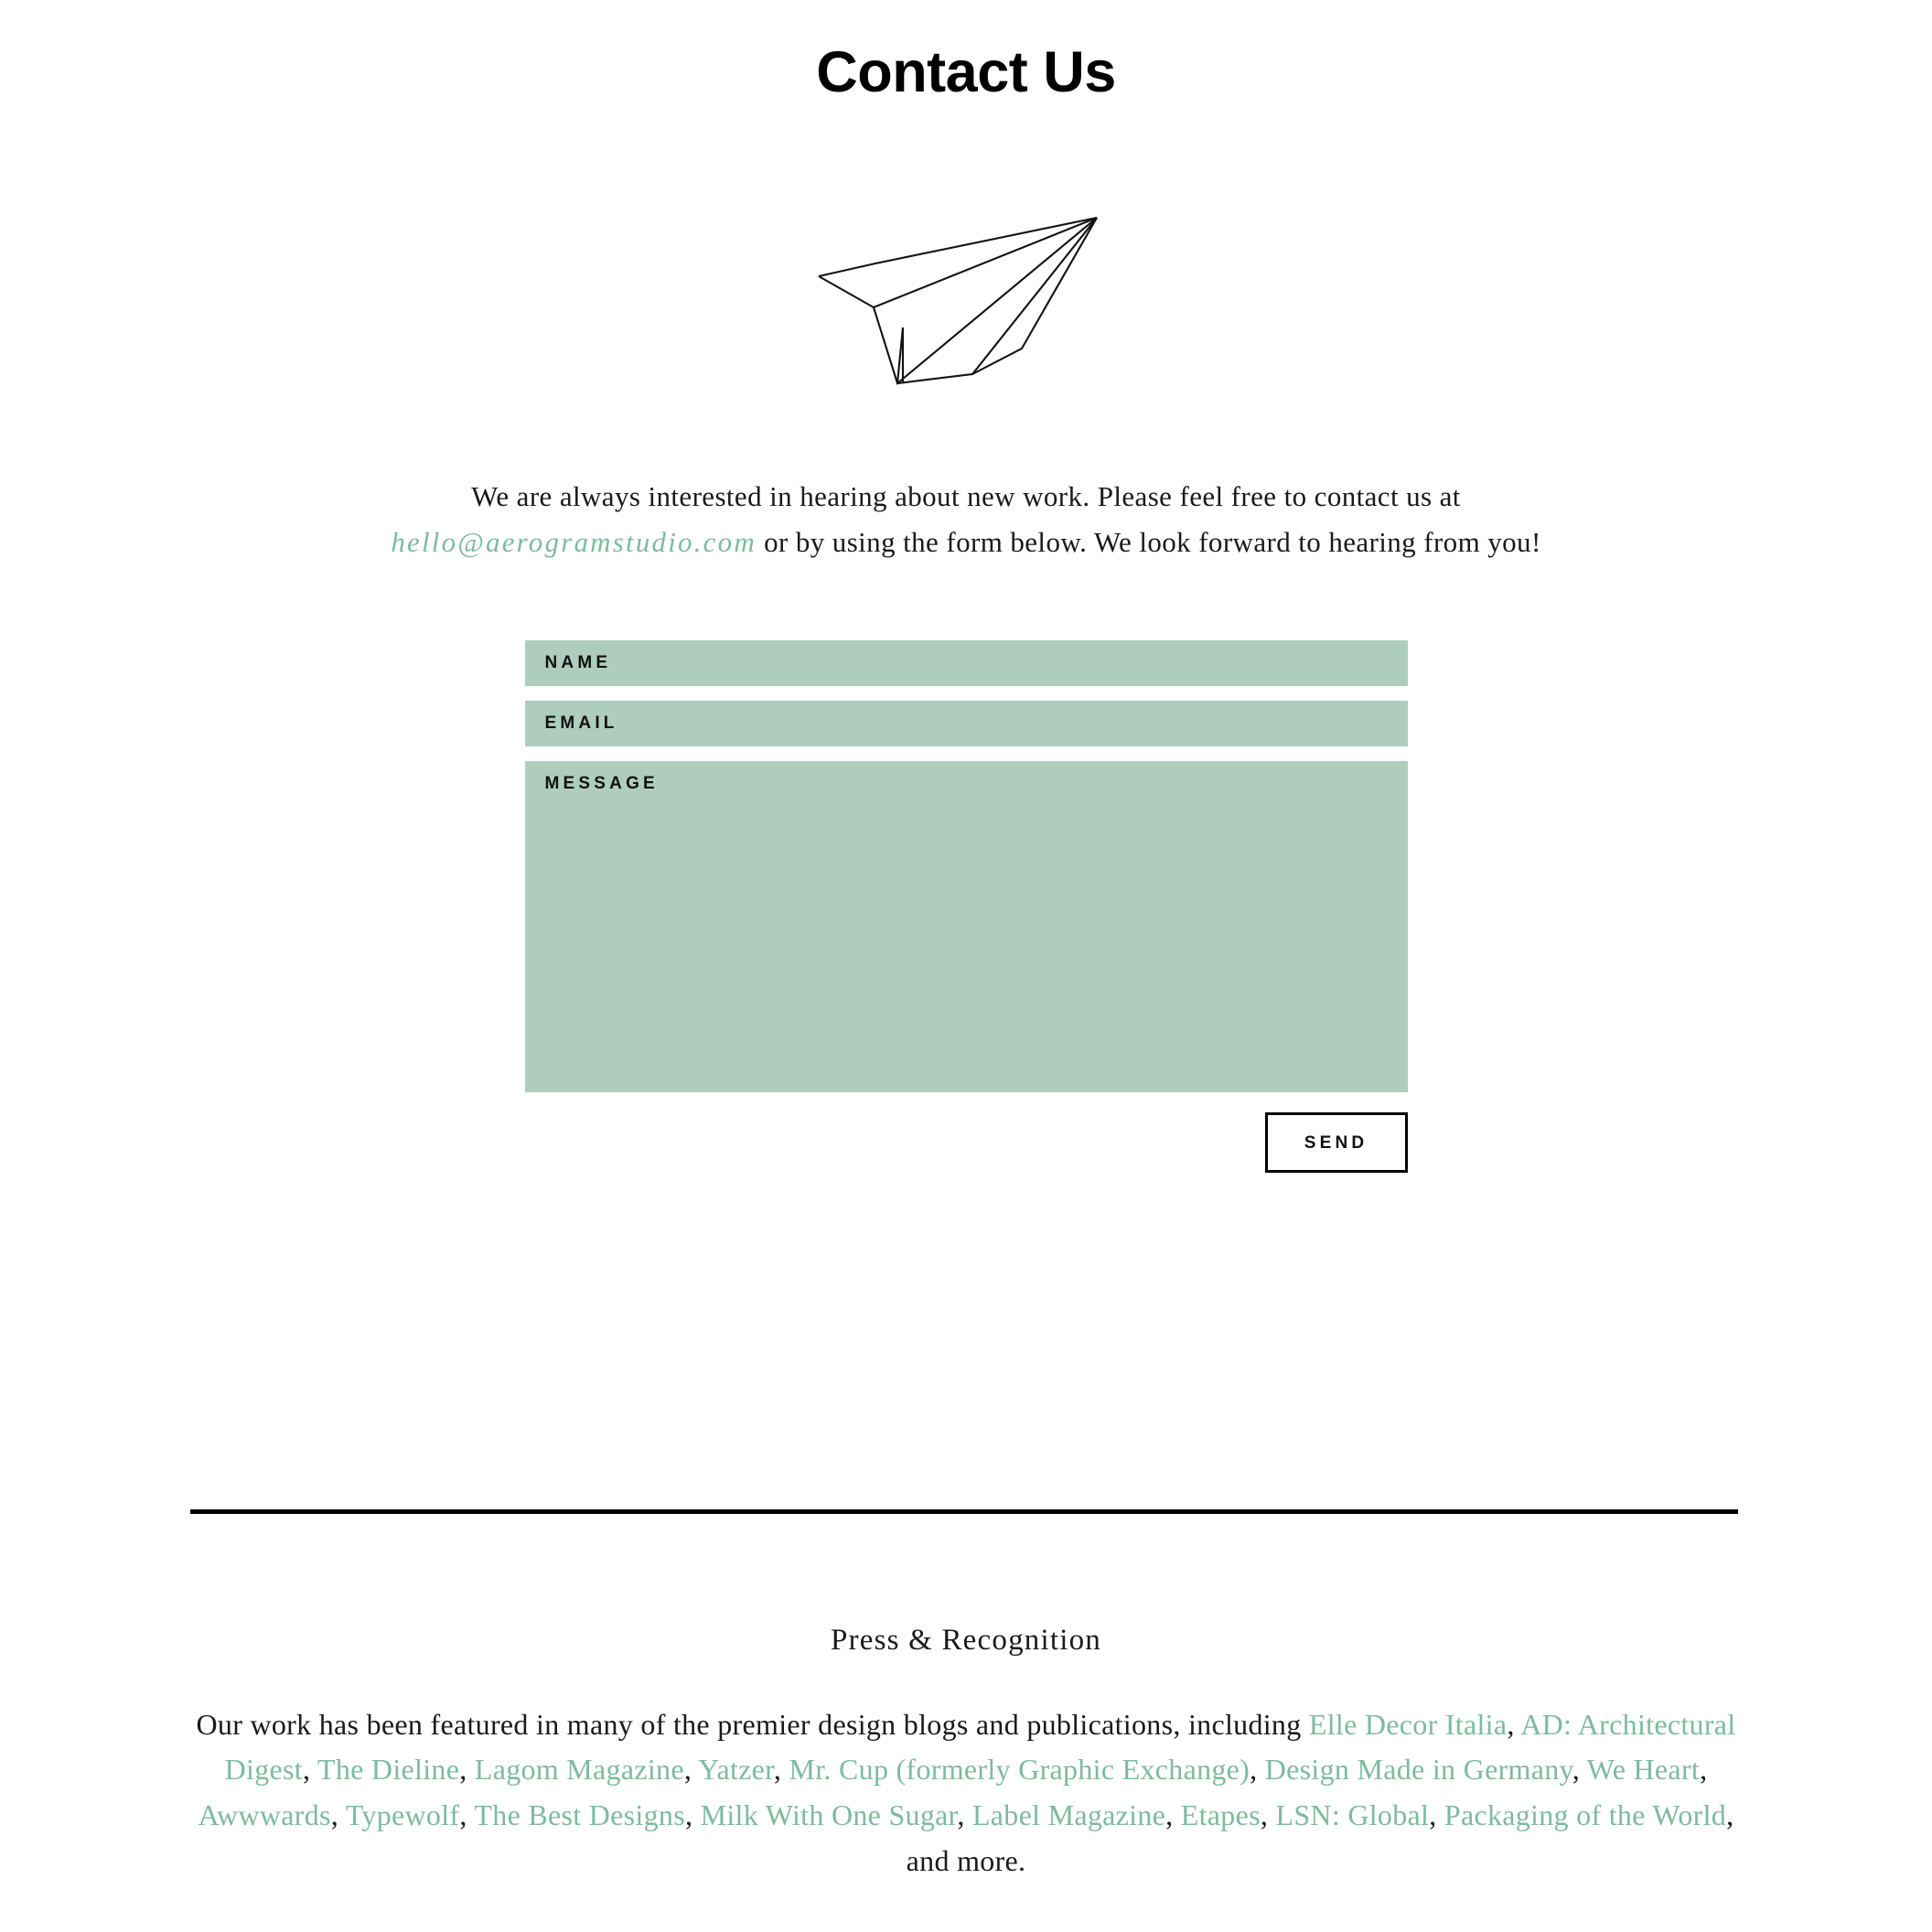 Image resolution: width=1932 pixels, height=1932 pixels. What do you see at coordinates (1643, 1770) in the screenshot?
I see `press-link: We Heart` at bounding box center [1643, 1770].